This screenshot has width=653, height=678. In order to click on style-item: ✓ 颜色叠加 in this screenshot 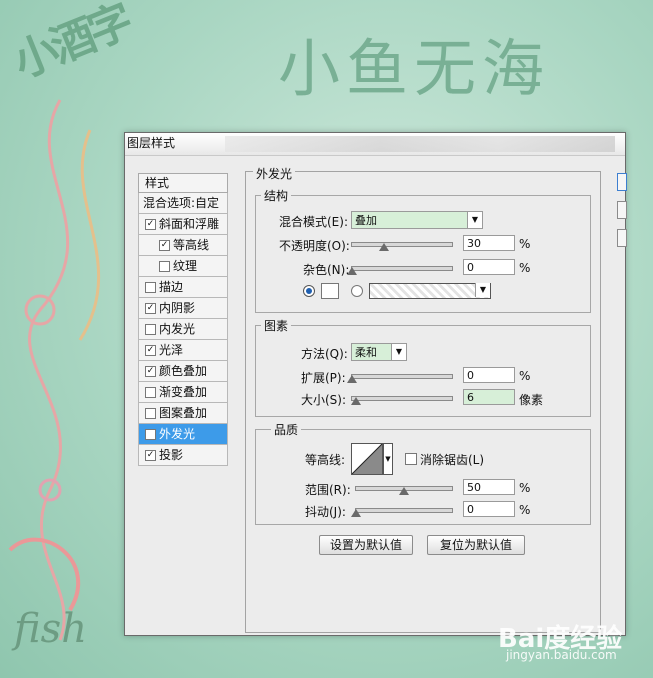, I will do `click(183, 371)`.